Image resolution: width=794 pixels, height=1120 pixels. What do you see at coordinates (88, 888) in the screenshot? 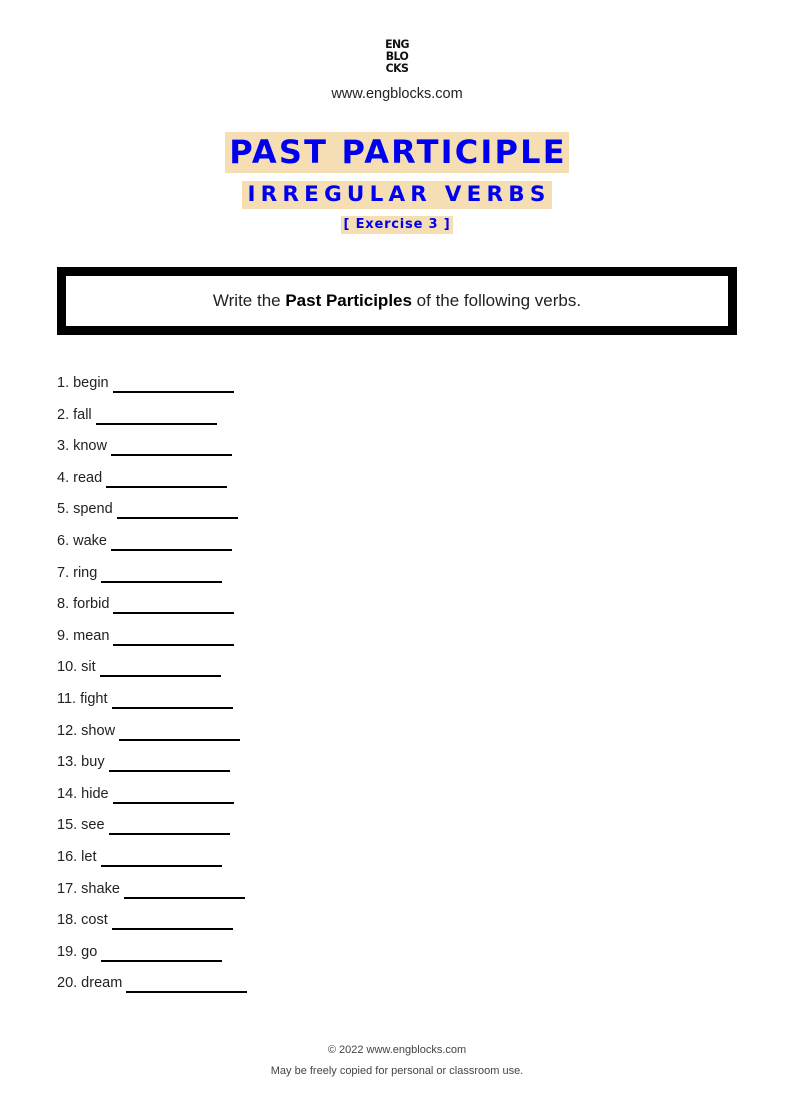
I see `verb-label: 17. shake` at bounding box center [88, 888].